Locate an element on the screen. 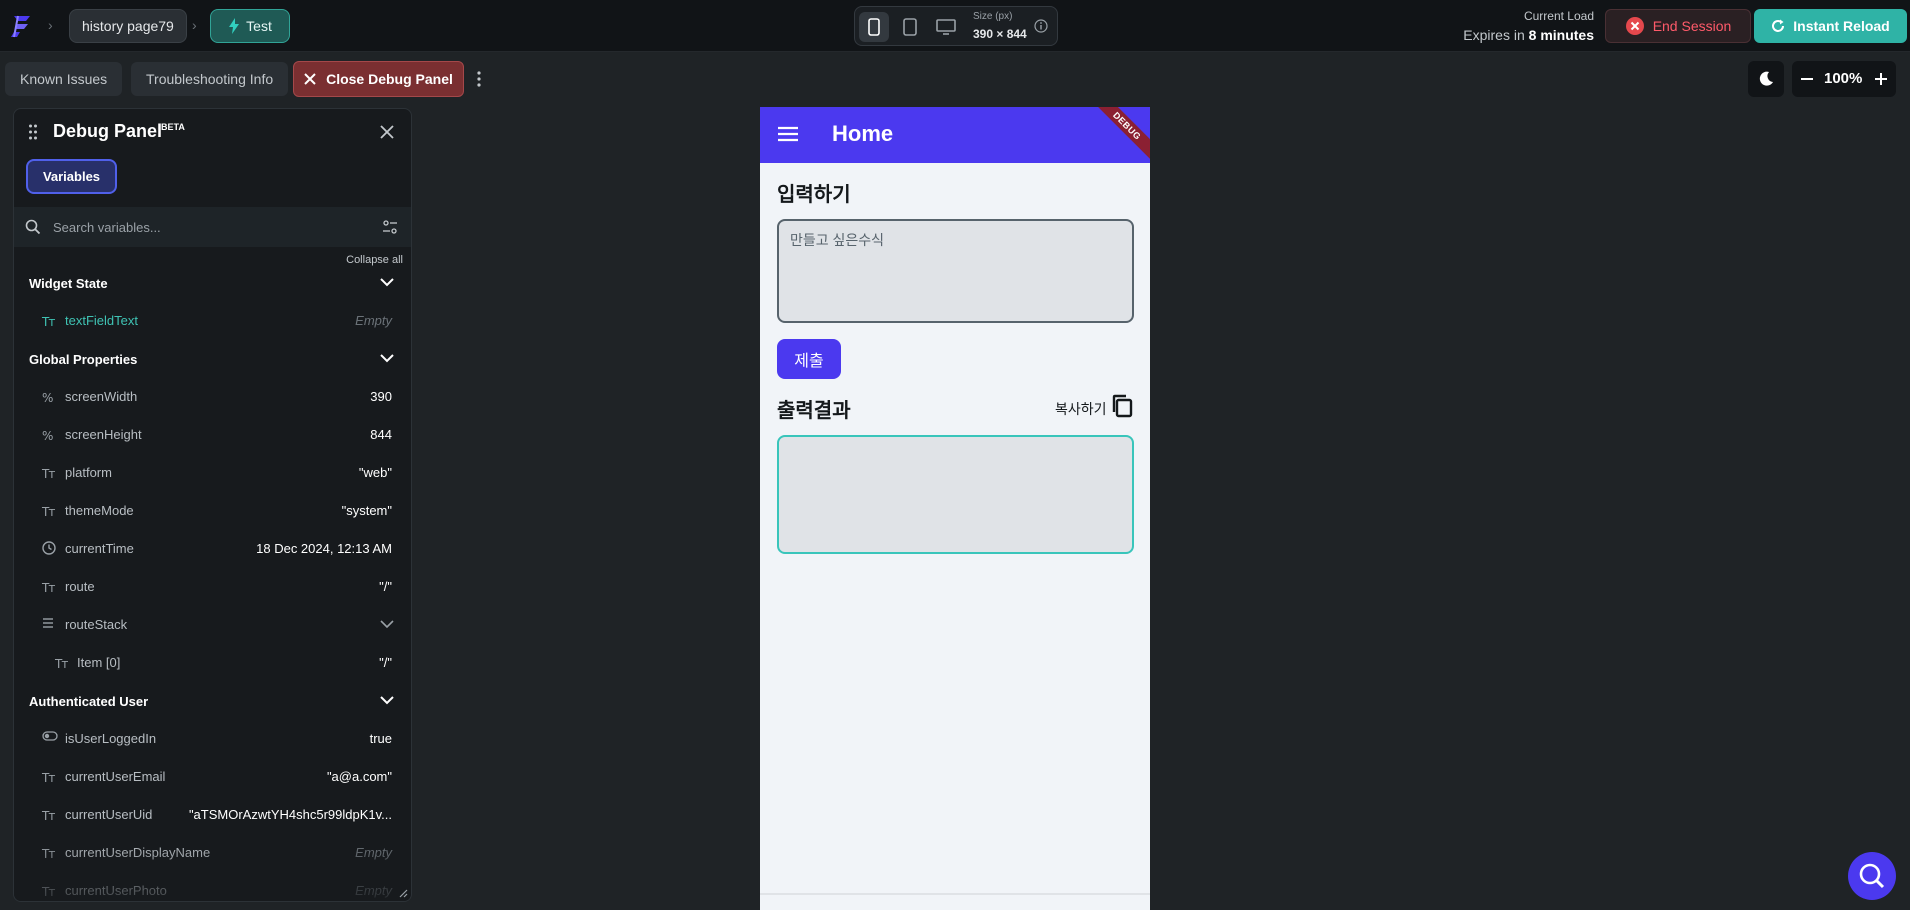 The height and width of the screenshot is (910, 1910). variable-row: Tт themeMode "system" is located at coordinates (212, 510).